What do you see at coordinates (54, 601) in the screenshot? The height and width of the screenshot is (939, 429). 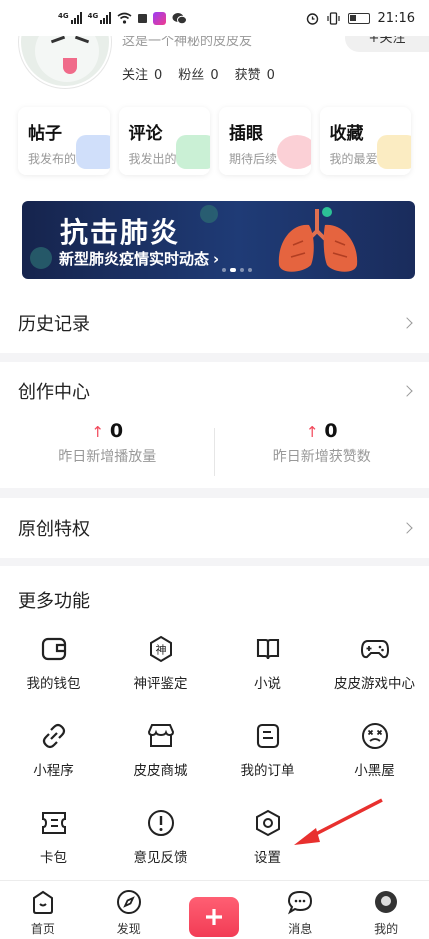 I see `more-functions-title: 更多功能` at bounding box center [54, 601].